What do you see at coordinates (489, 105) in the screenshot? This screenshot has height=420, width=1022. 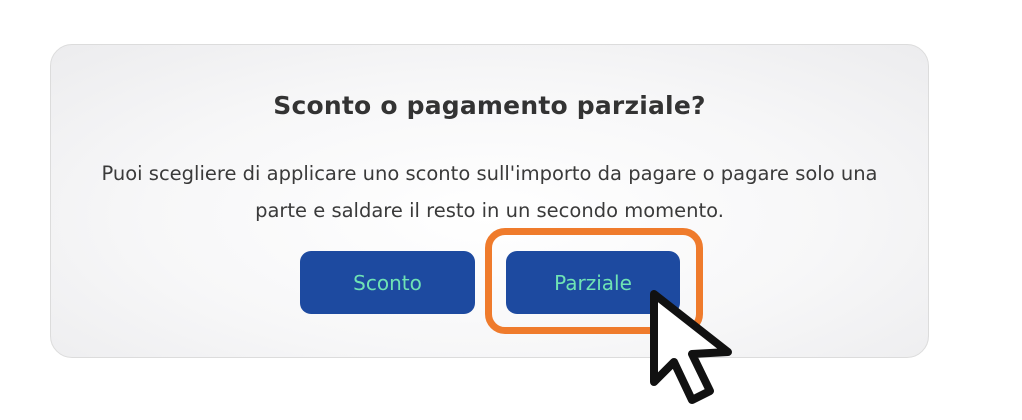 I see `dialog-title: Sconto o pagamento parziale?` at bounding box center [489, 105].